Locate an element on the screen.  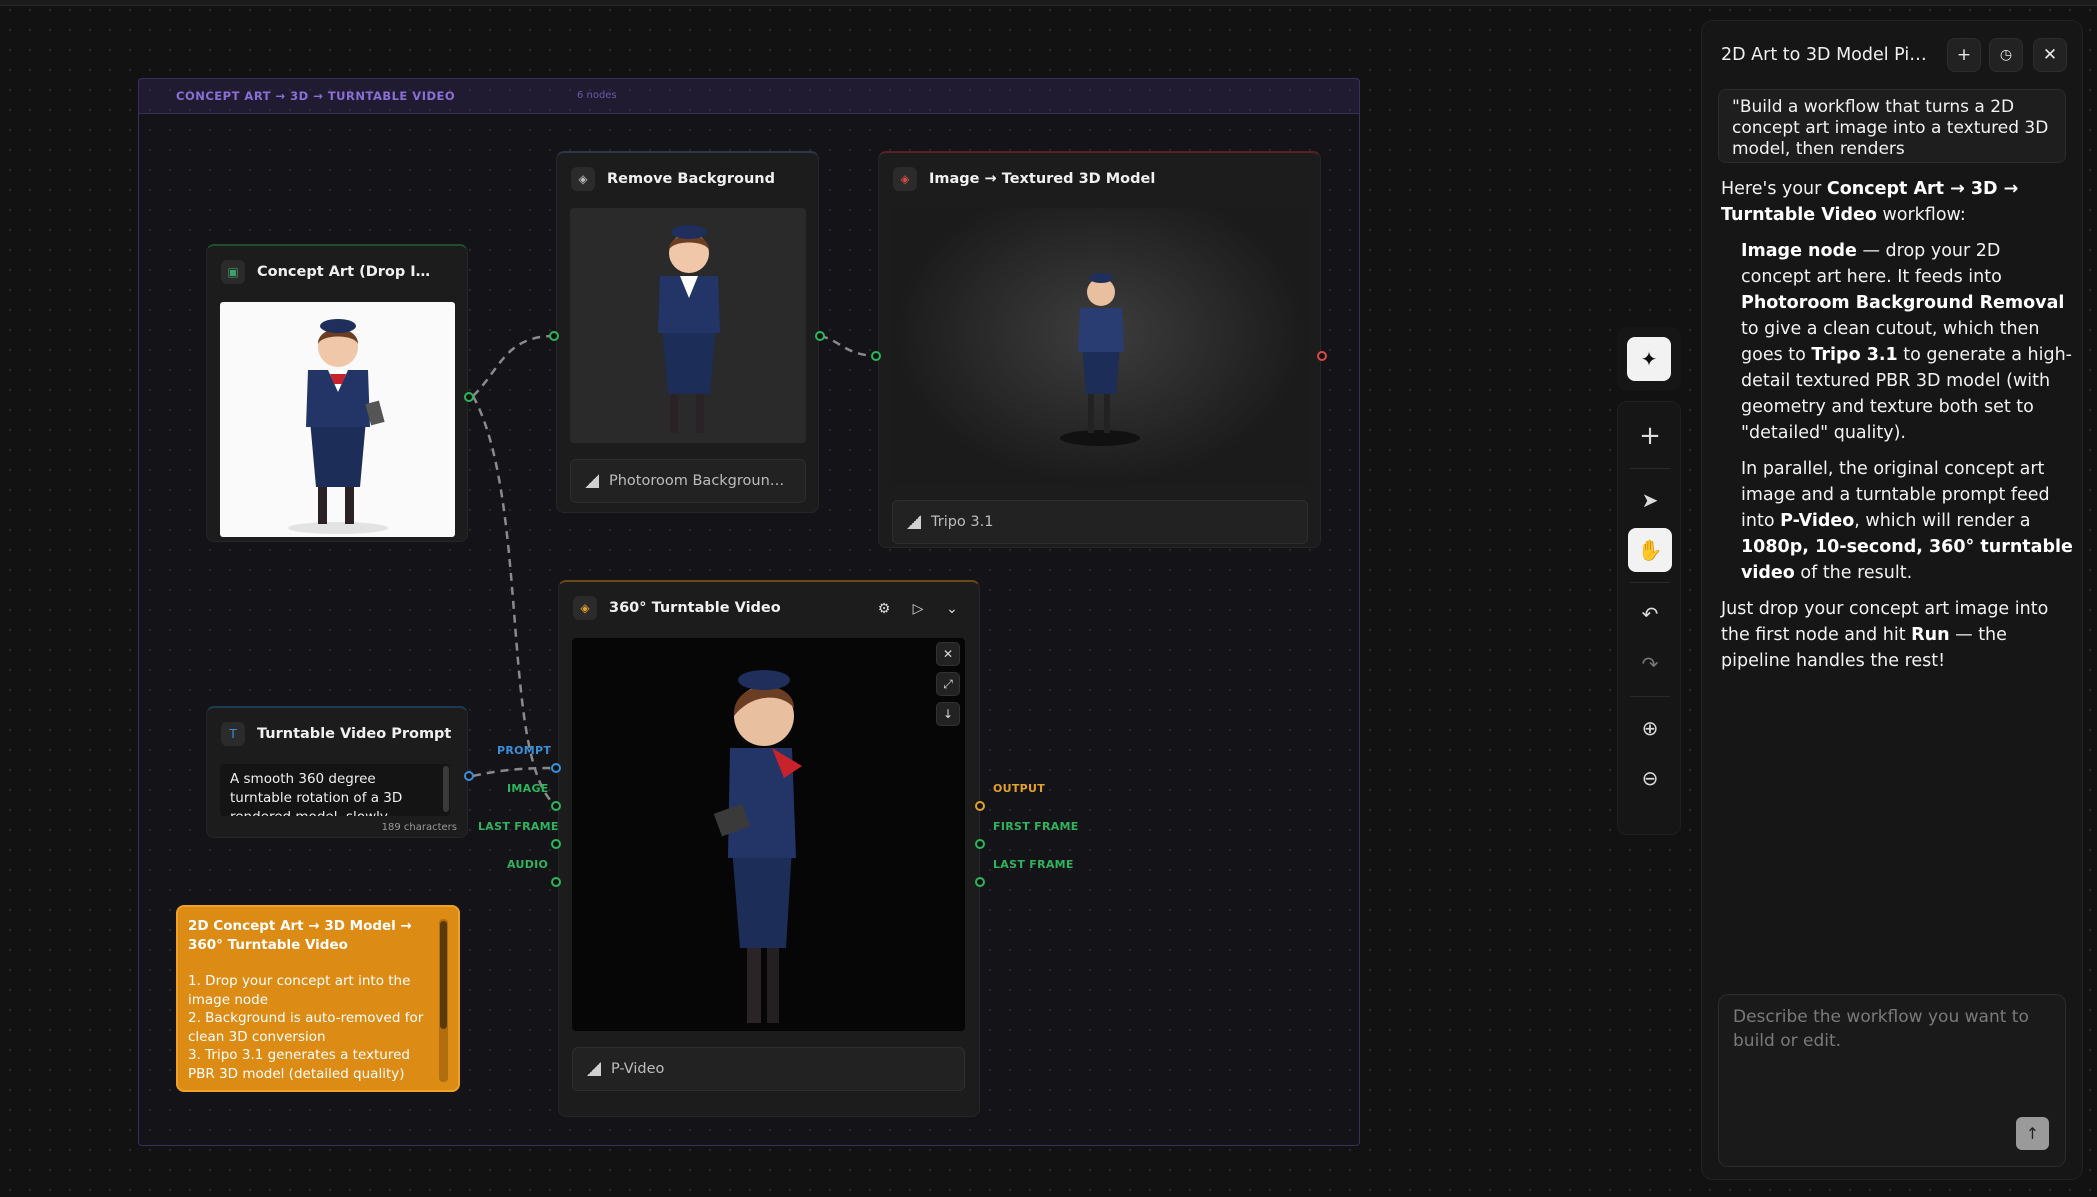
tripo-3d-node: ◈ Image → Textured 3D Model Tripo 3.1 is located at coordinates (1099, 349).